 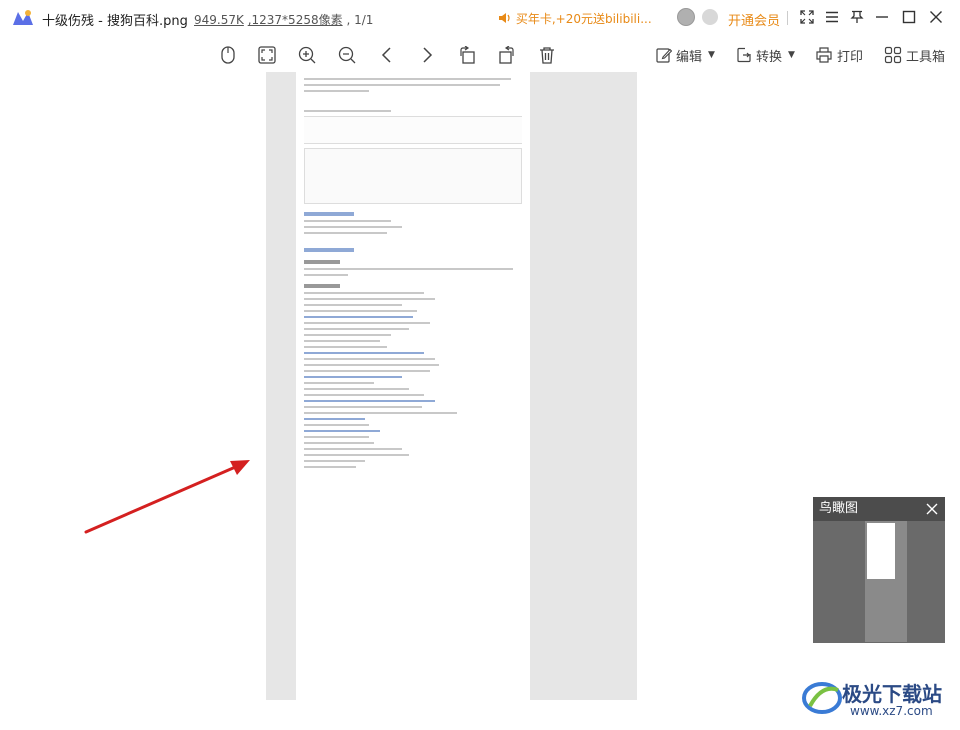 I want to click on delete-button, so click(x=547, y=55).